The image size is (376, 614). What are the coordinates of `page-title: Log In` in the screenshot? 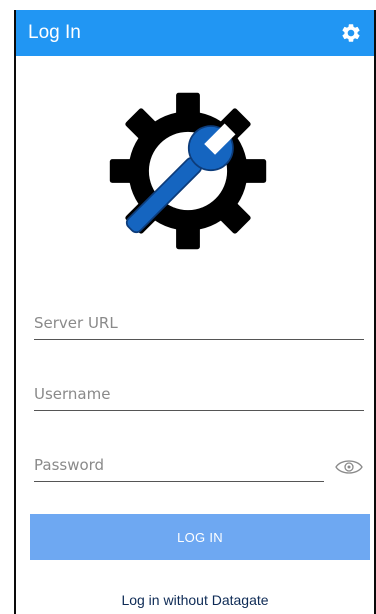 It's located at (54, 32).